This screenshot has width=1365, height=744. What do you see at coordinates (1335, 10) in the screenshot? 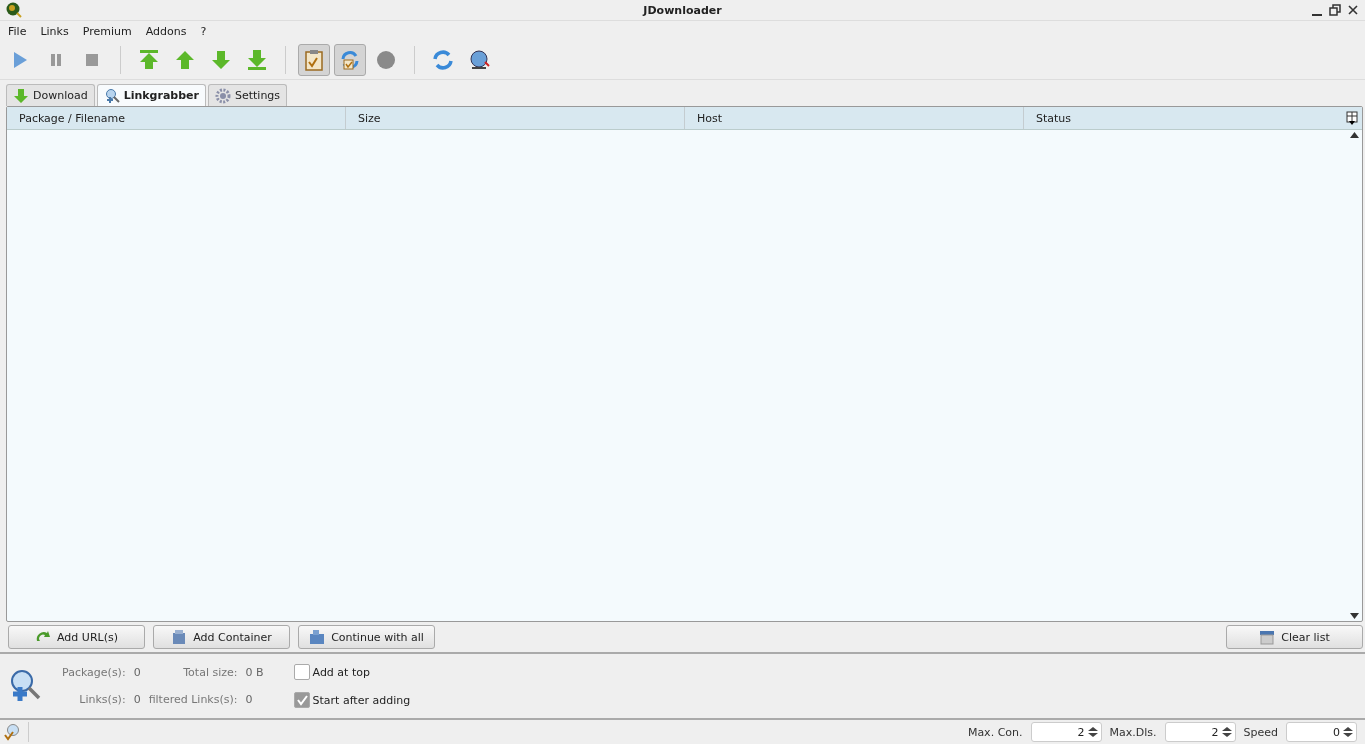
I see `restore-icon` at bounding box center [1335, 10].